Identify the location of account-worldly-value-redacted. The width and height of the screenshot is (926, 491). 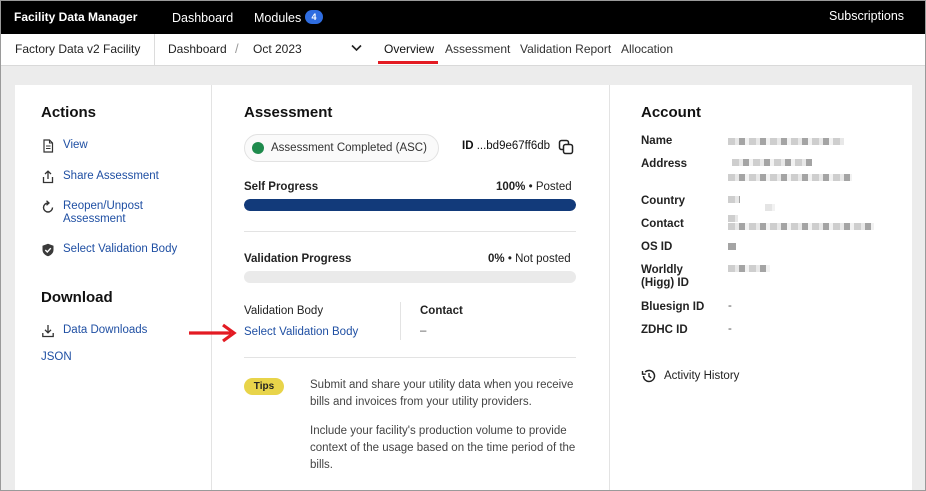
(749, 268).